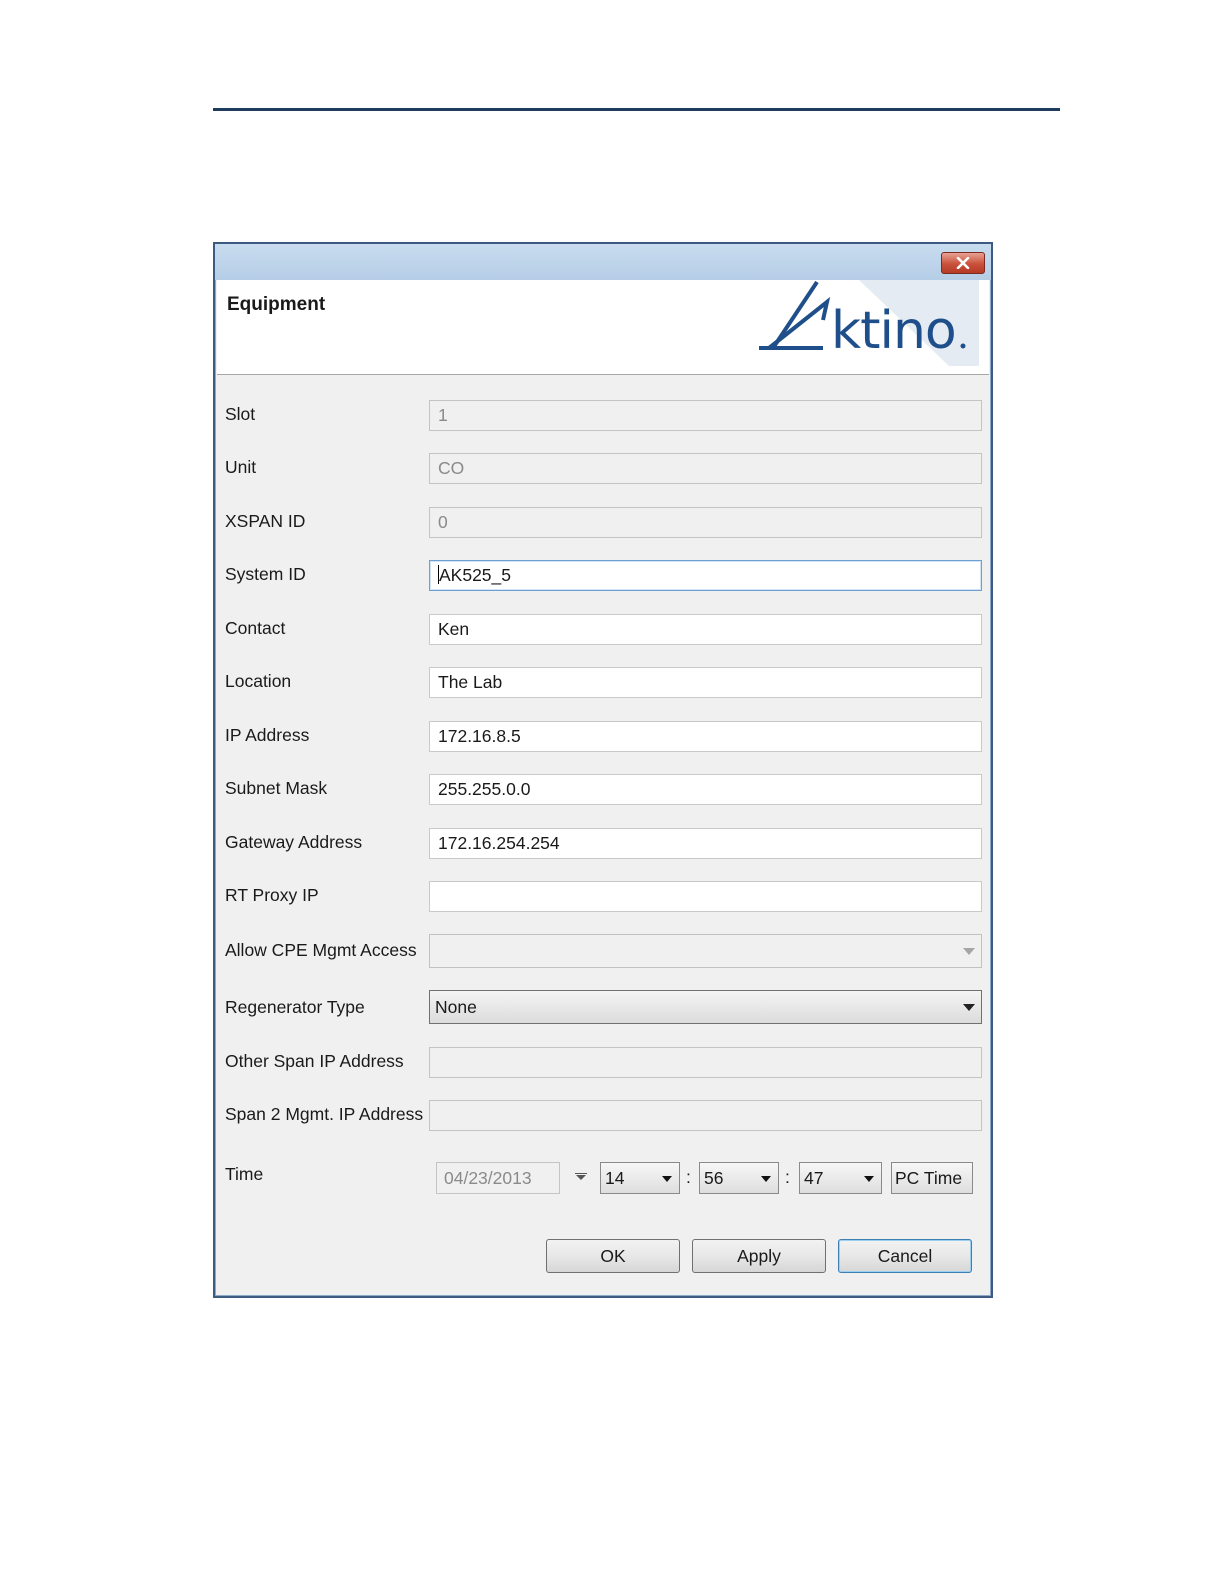 The image size is (1224, 1584). Describe the element at coordinates (603, 262) in the screenshot. I see `window-titlebar` at that location.